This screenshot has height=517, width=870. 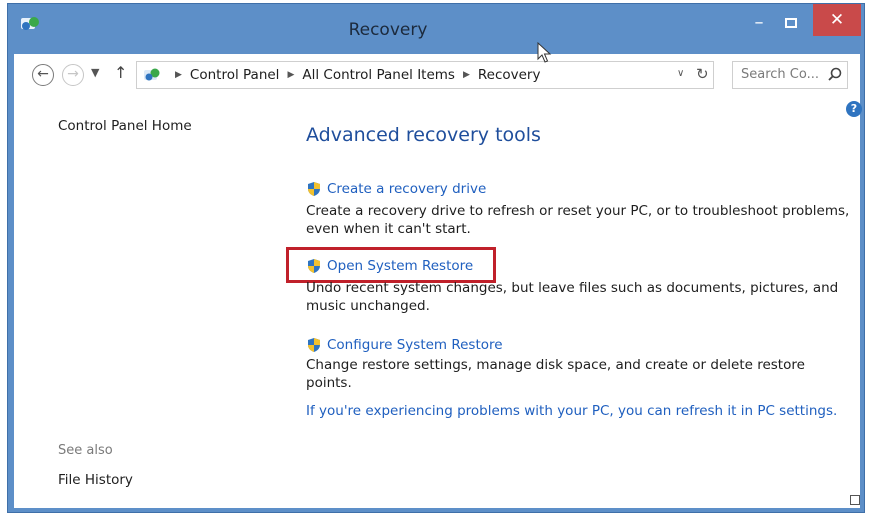 I want to click on window-title: Recovery, so click(x=388, y=30).